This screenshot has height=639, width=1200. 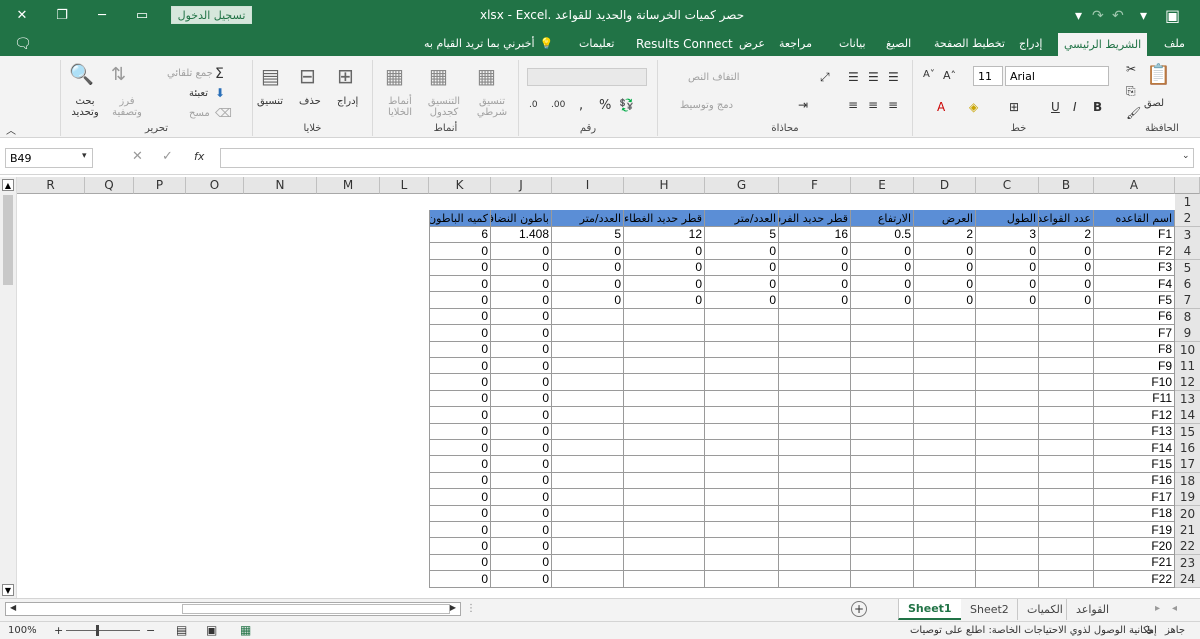 What do you see at coordinates (109, 185) in the screenshot?
I see `column-header-q: Q` at bounding box center [109, 185].